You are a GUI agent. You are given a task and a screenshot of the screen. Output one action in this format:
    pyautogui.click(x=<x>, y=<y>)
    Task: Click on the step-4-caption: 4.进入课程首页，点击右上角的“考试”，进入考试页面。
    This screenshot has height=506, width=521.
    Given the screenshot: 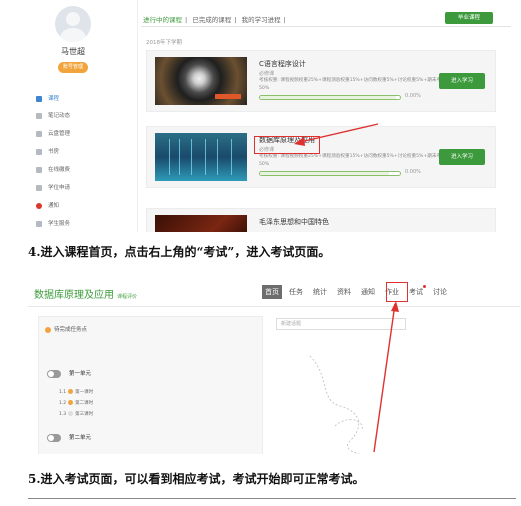 What is the action you would take?
    pyautogui.click(x=179, y=252)
    